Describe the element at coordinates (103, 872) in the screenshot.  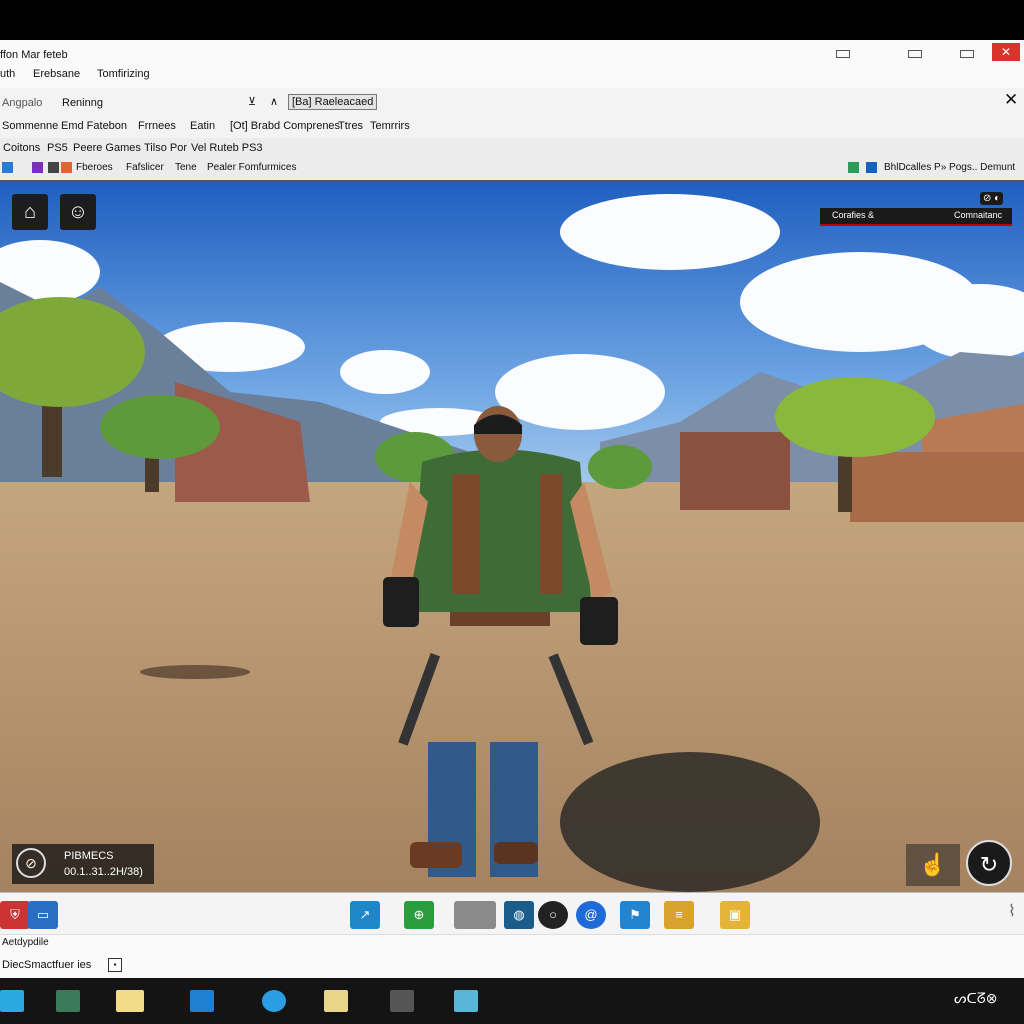
I see `player-stats: 00.1..31..2H/38)` at that location.